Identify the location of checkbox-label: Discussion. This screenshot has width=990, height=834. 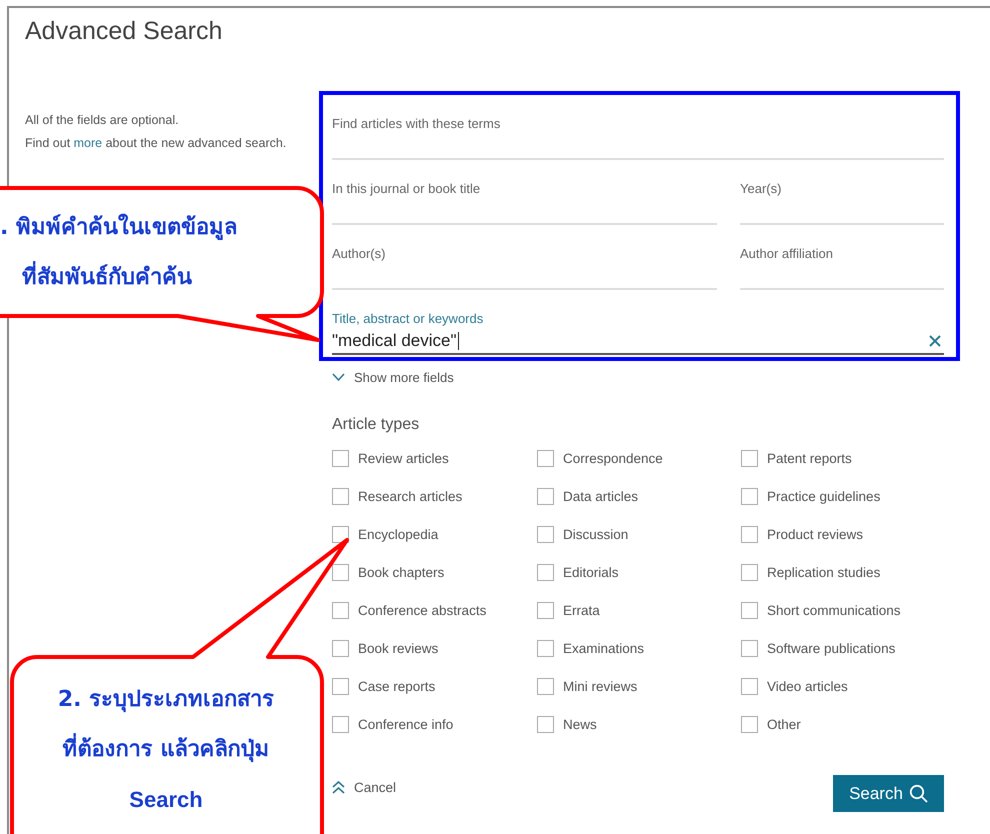
(595, 534).